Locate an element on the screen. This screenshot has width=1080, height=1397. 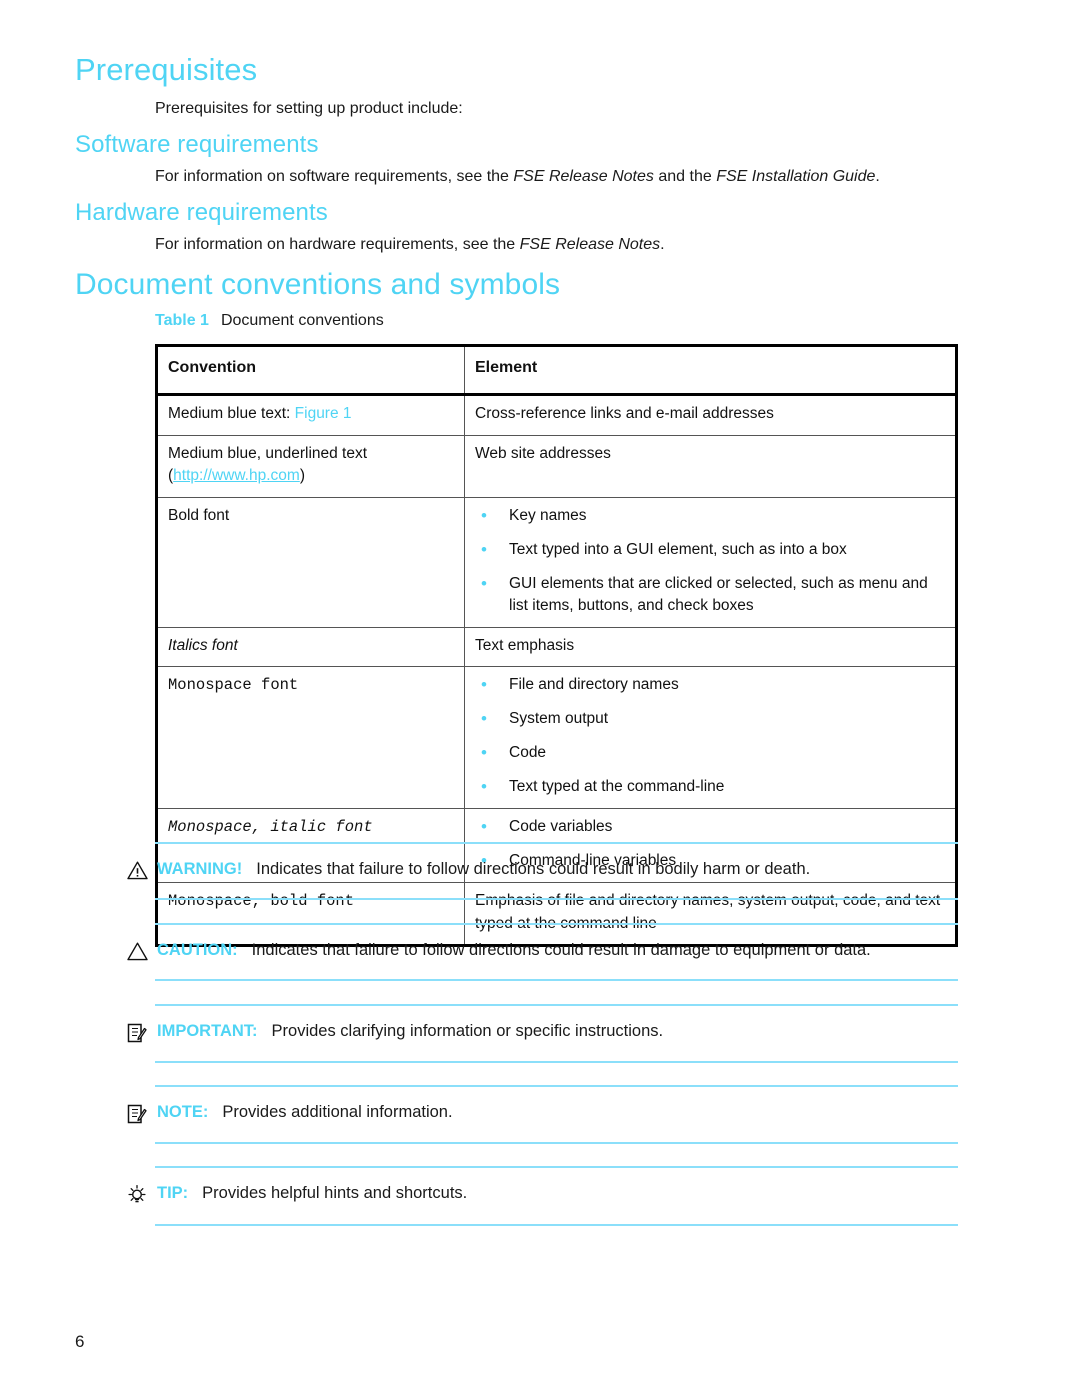
admonition-label: CAUTION: is located at coordinates (197, 950).